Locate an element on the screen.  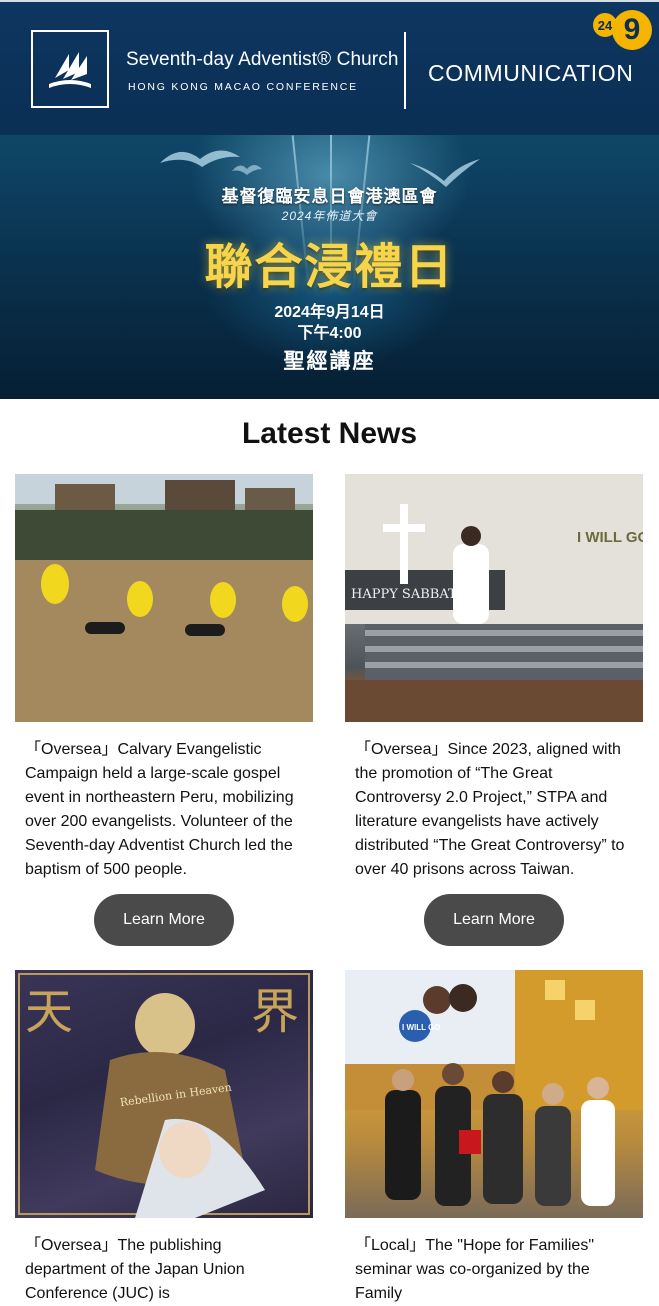
adventist-logo is located at coordinates (70, 69).